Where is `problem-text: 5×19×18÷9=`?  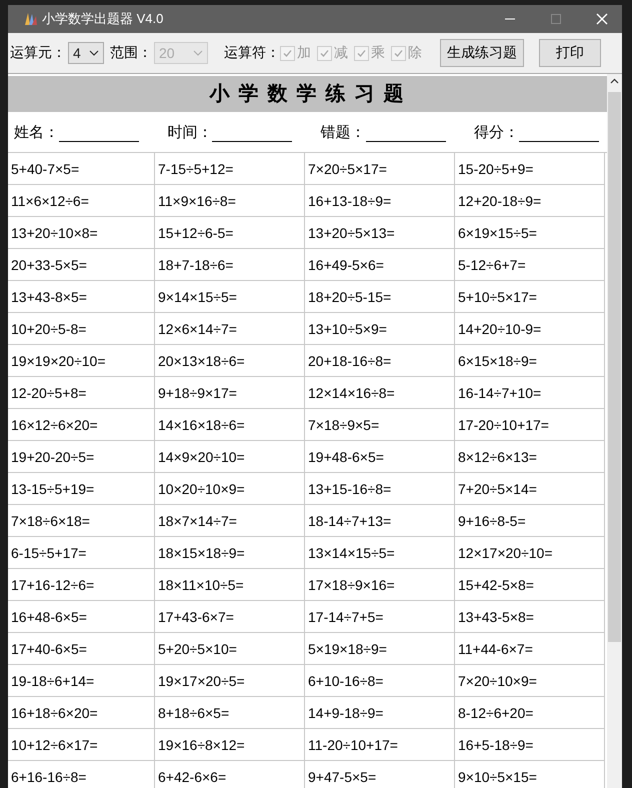
problem-text: 5×19×18÷9= is located at coordinates (347, 648).